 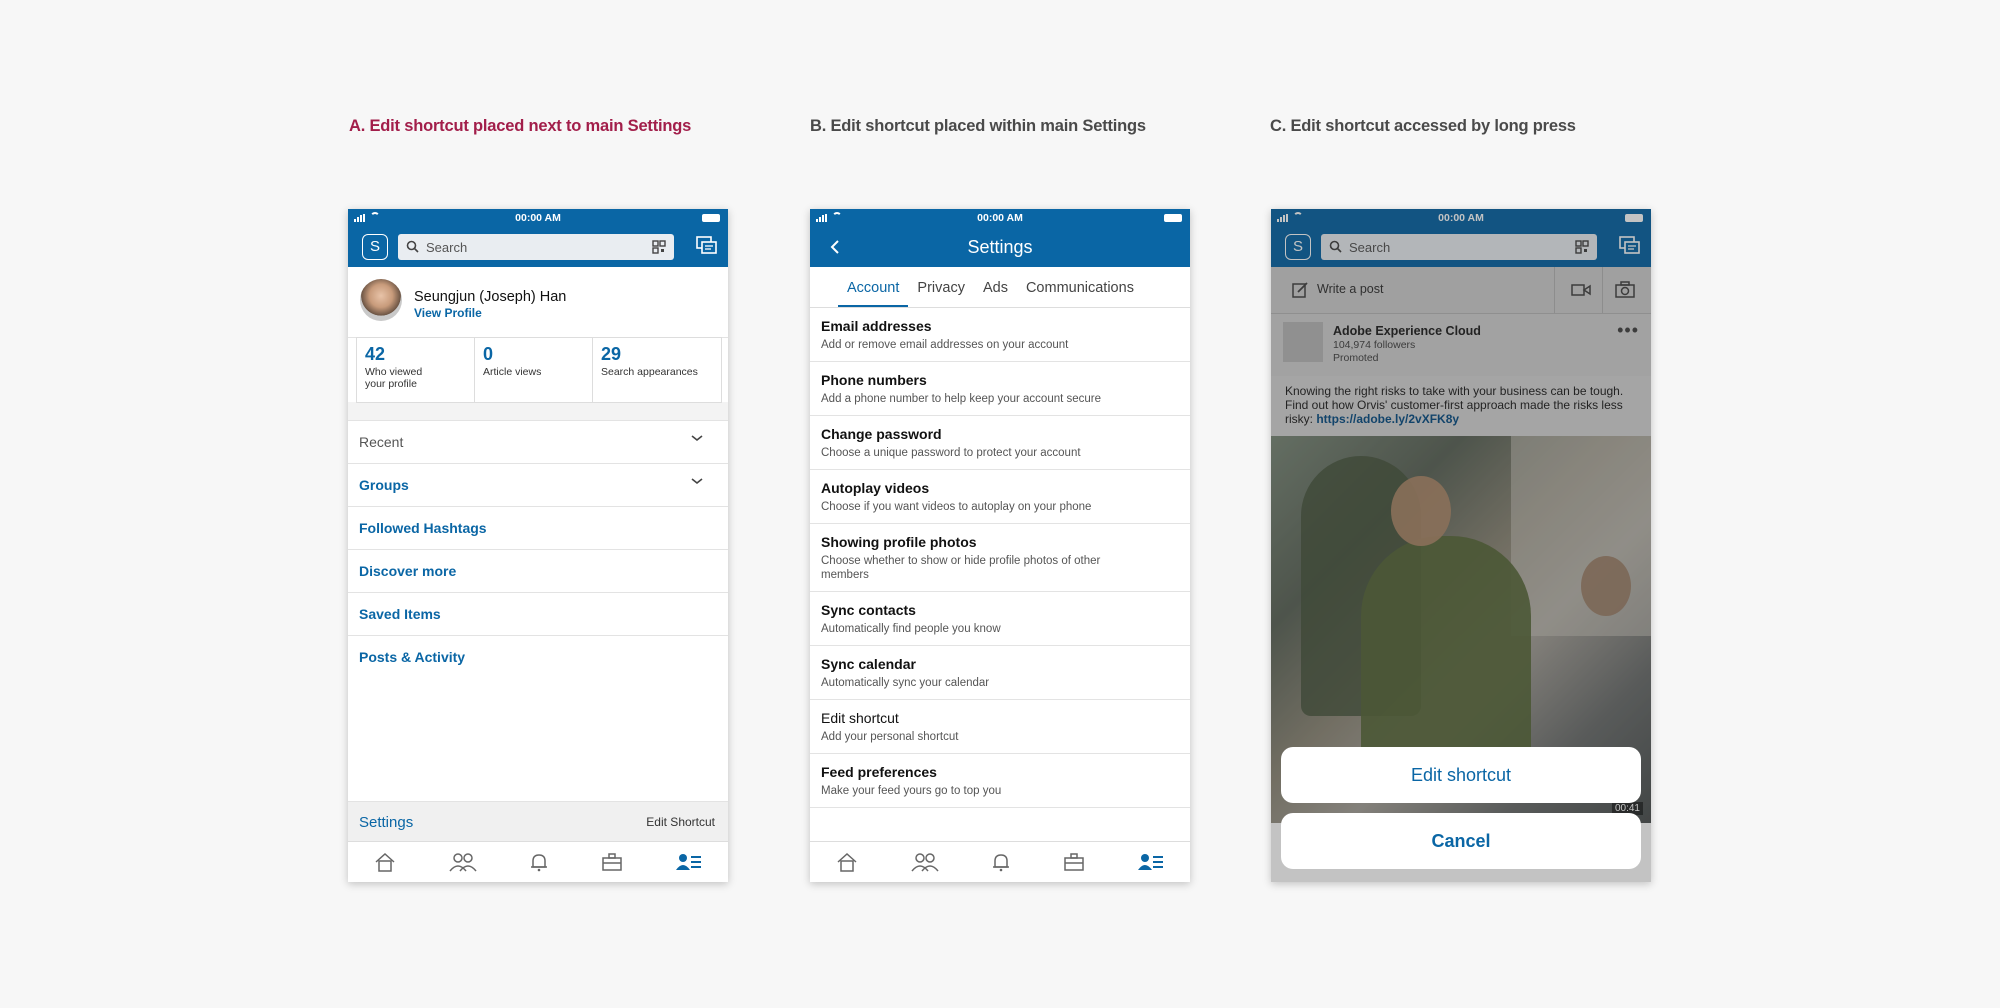 What do you see at coordinates (375, 247) in the screenshot?
I see `profile-button: S` at bounding box center [375, 247].